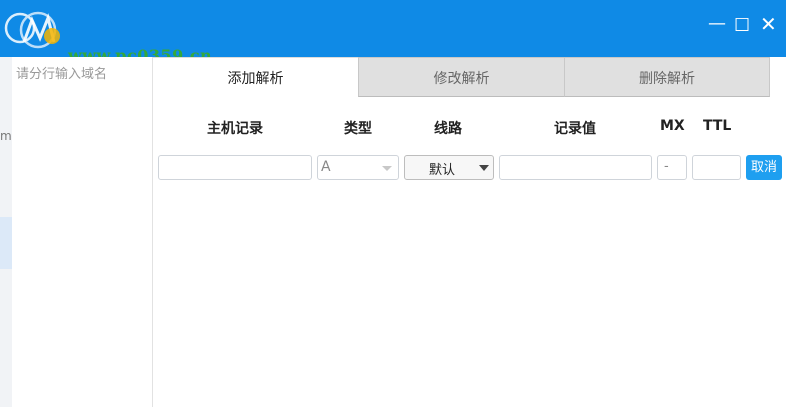  I want to click on sidebar-clipped-text: m, so click(6, 136).